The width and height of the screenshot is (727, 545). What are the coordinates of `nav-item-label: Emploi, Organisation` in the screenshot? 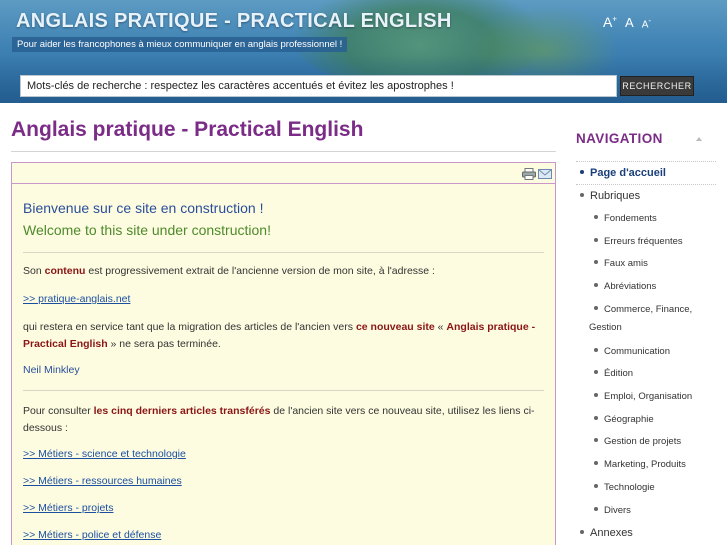 It's located at (648, 396).